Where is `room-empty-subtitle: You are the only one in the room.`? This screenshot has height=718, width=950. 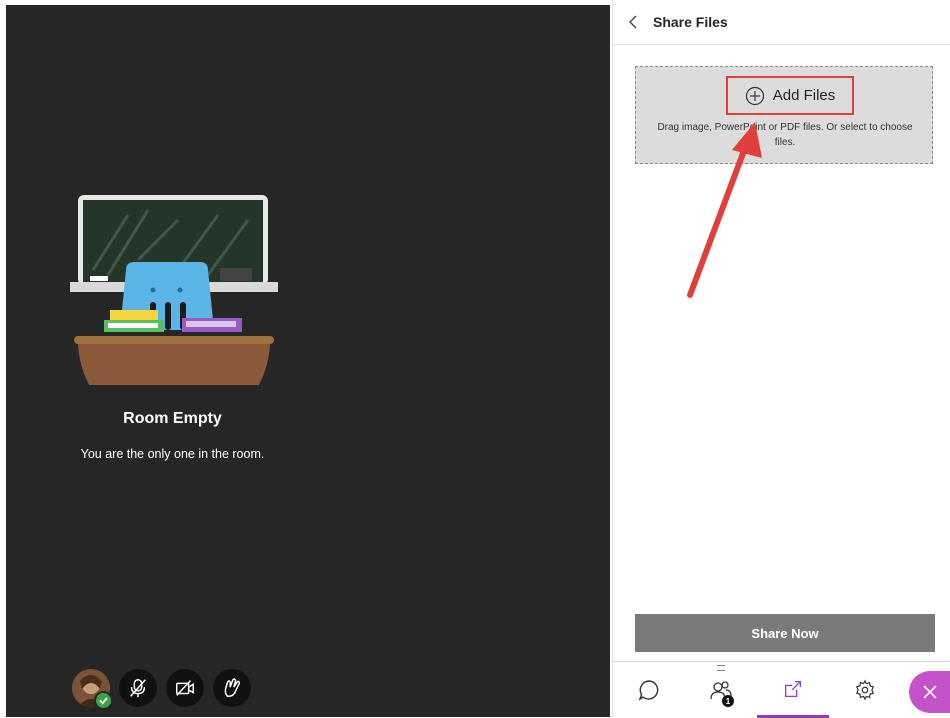 room-empty-subtitle: You are the only one in the room. is located at coordinates (172, 454).